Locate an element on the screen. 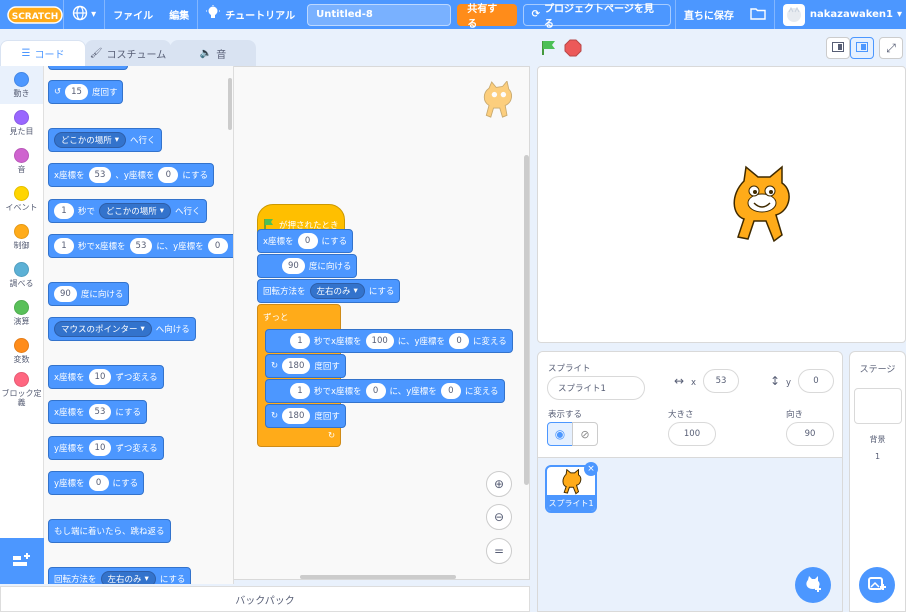 This screenshot has height=612, width=906. y-position-input: 0 is located at coordinates (816, 381).